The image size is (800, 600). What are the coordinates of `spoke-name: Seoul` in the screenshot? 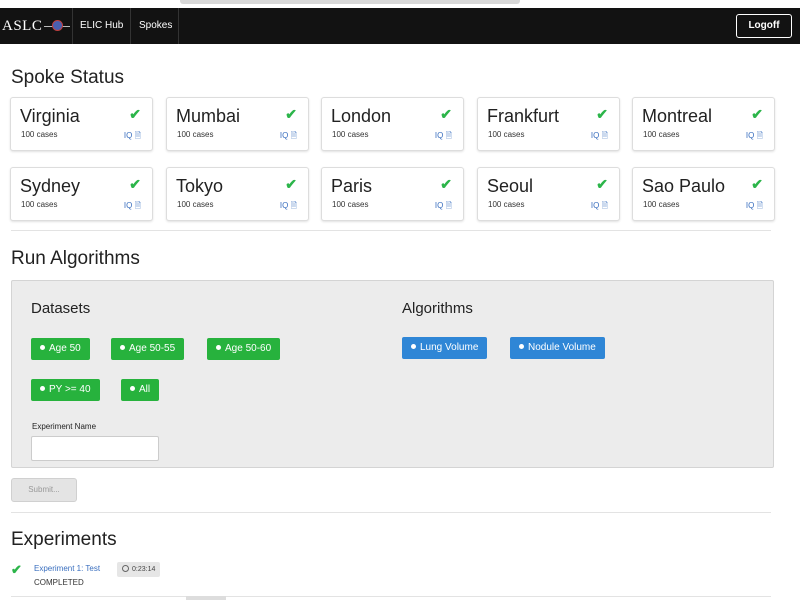 It's located at (510, 186).